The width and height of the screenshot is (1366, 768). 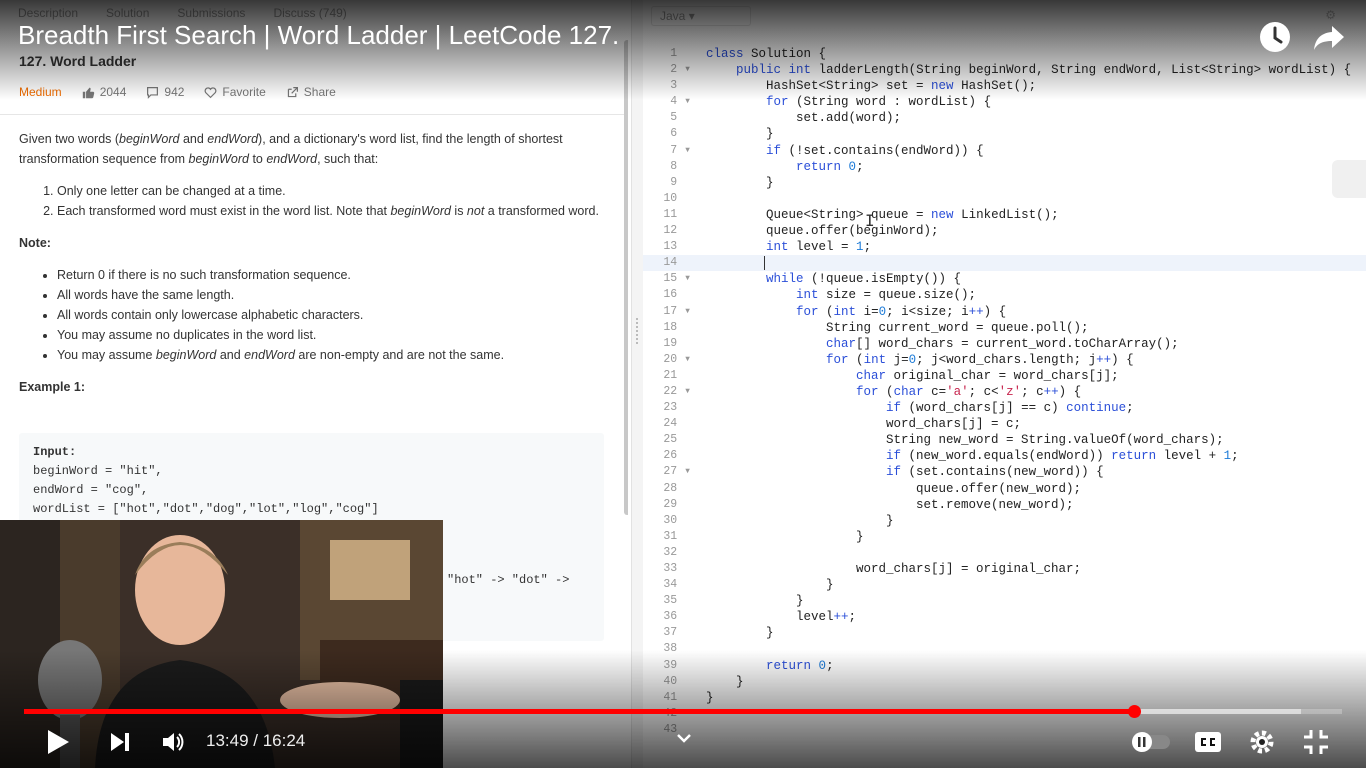 What do you see at coordinates (58, 742) in the screenshot?
I see `play-button` at bounding box center [58, 742].